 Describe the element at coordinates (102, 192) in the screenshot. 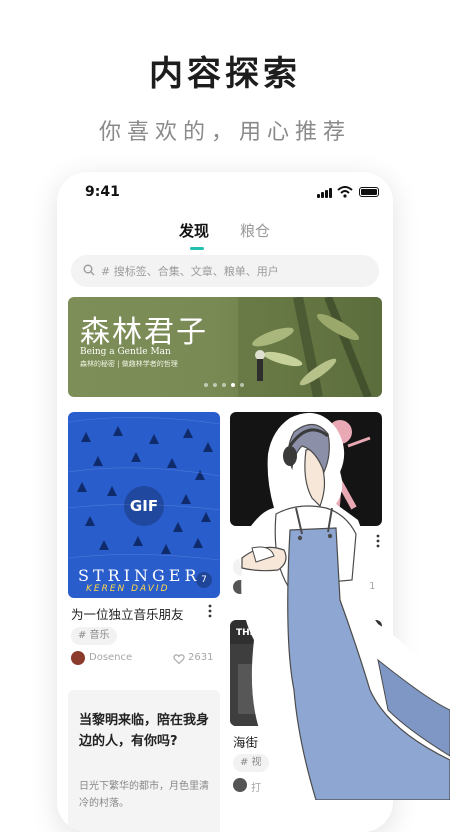

I see `status-time: 9:41` at that location.